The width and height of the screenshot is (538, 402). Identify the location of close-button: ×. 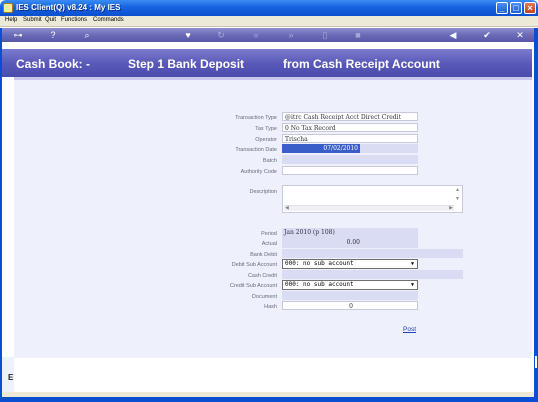
(530, 8).